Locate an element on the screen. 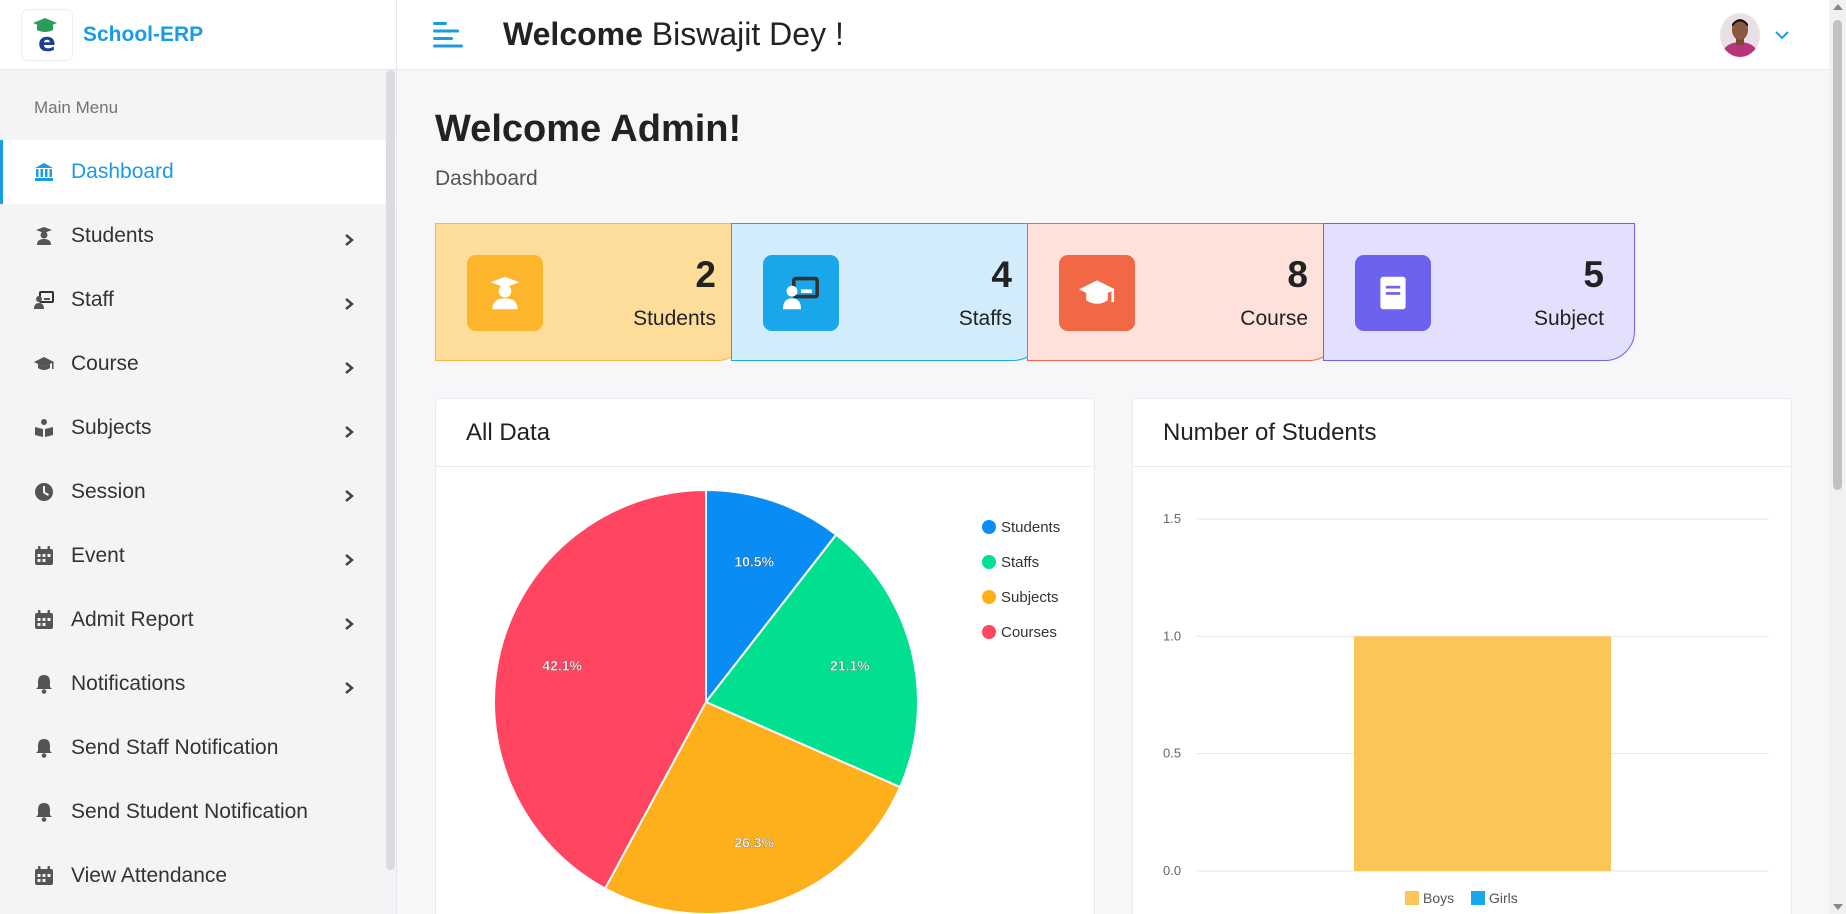 The height and width of the screenshot is (914, 1846). sidebar-item-students: Students is located at coordinates (198, 236).